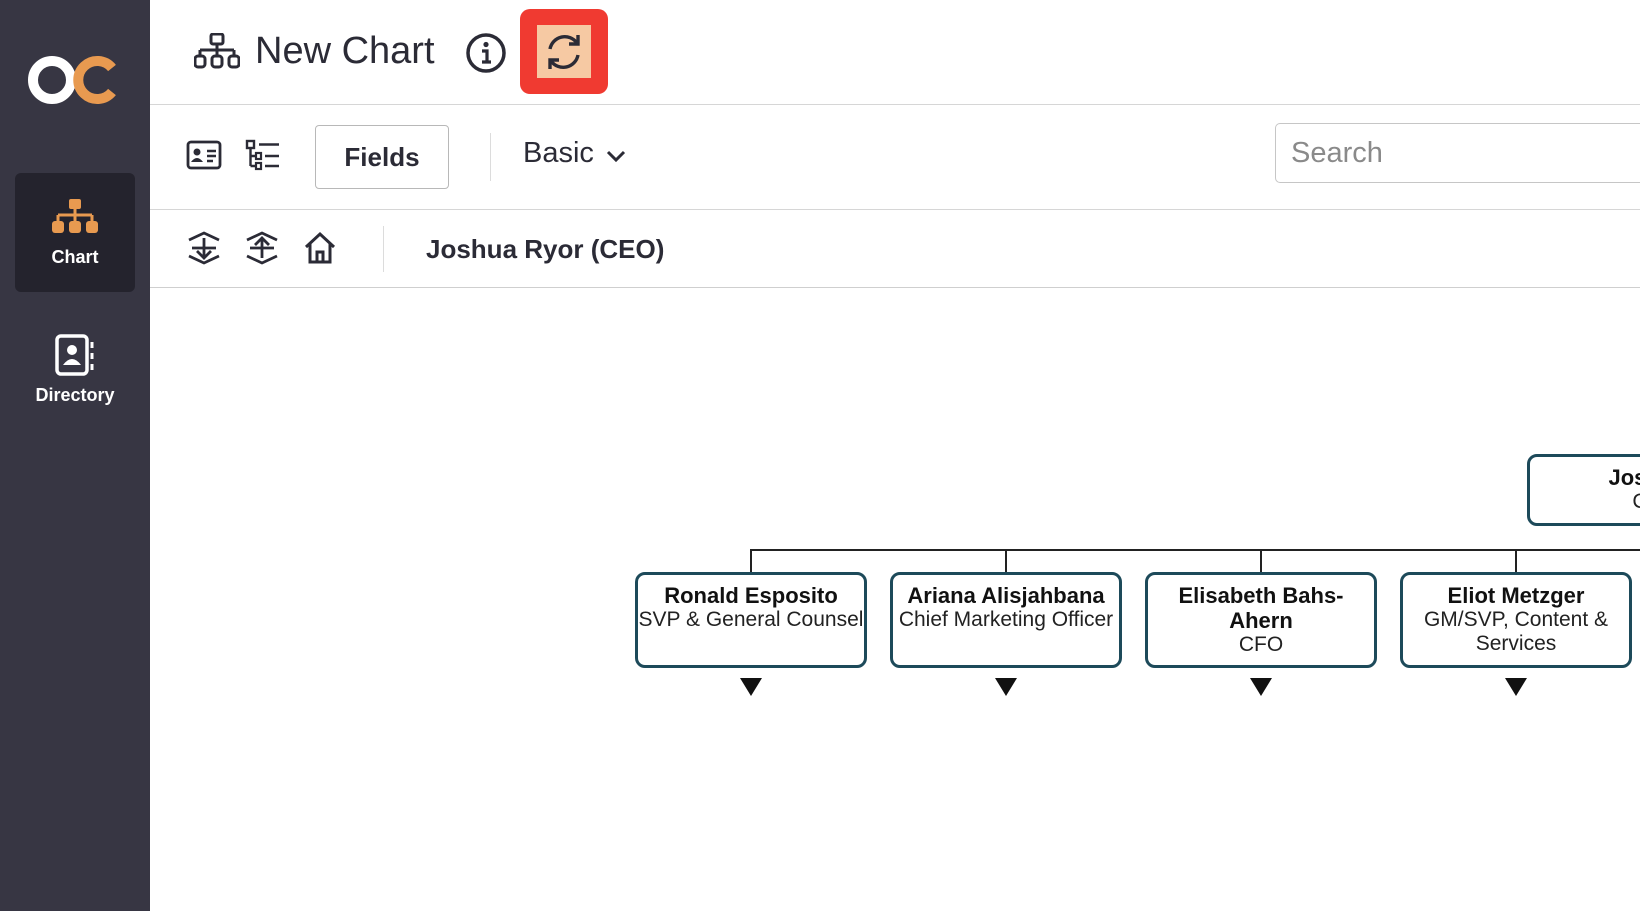 This screenshot has width=1640, height=911. I want to click on node-name: Ronald Esposito, so click(751, 595).